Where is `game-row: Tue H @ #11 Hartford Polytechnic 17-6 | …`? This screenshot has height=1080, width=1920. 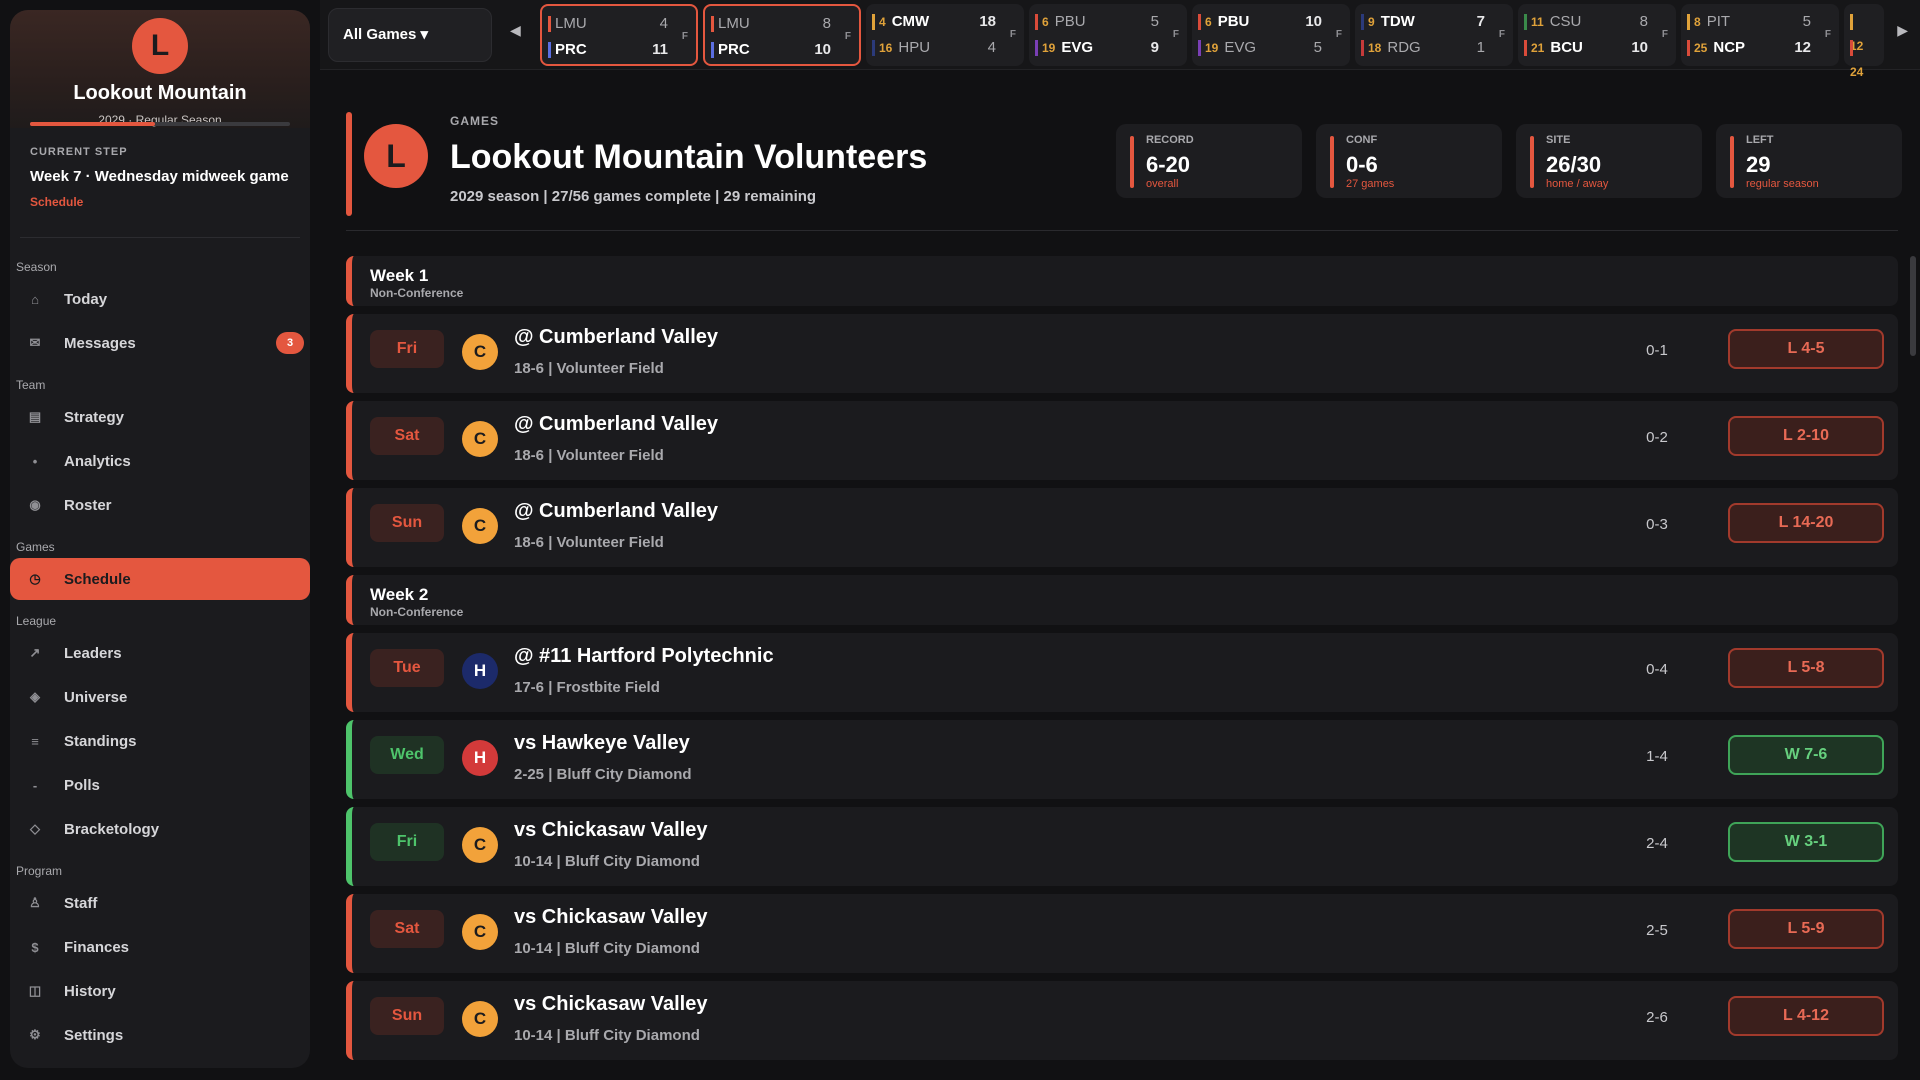
game-row: Tue H @ #11 Hartford Polytechnic 17-6 | … is located at coordinates (1122, 672).